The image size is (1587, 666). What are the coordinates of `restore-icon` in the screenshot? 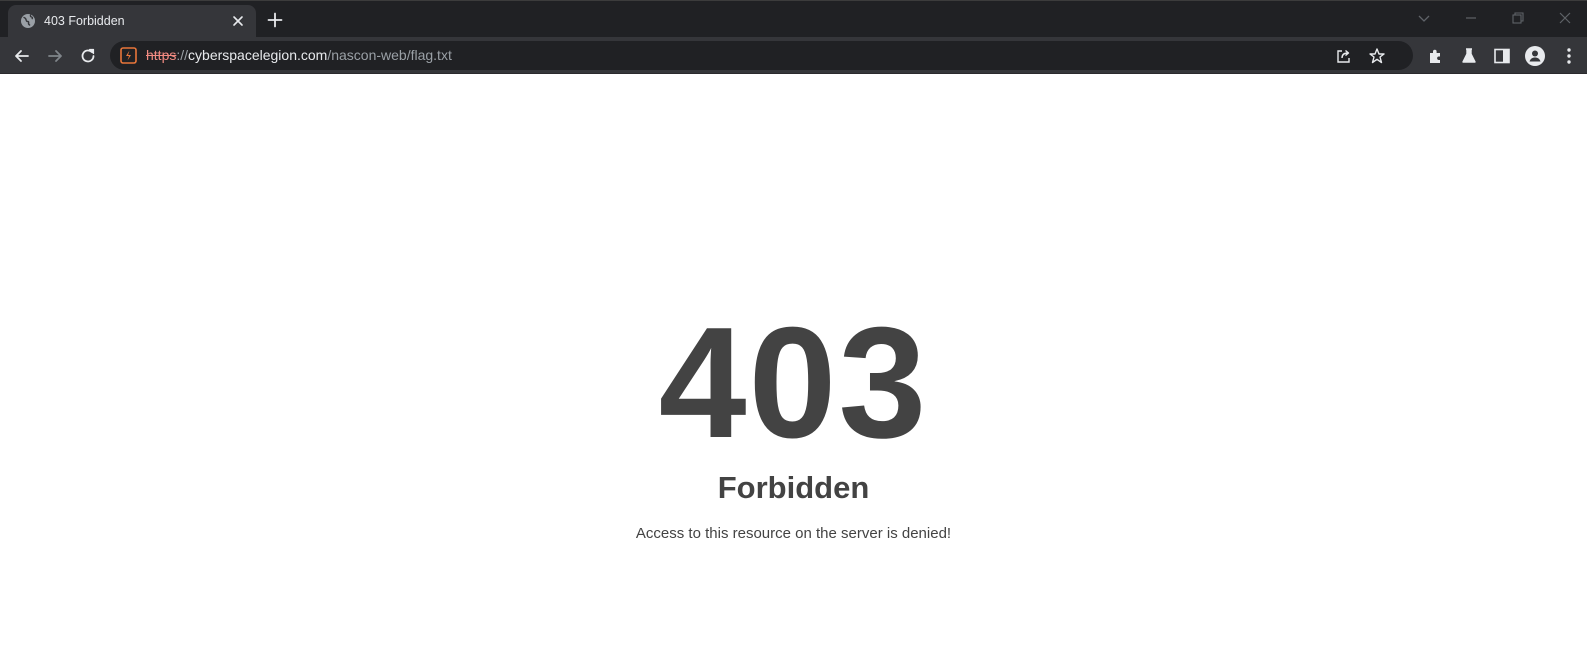 It's located at (1518, 18).